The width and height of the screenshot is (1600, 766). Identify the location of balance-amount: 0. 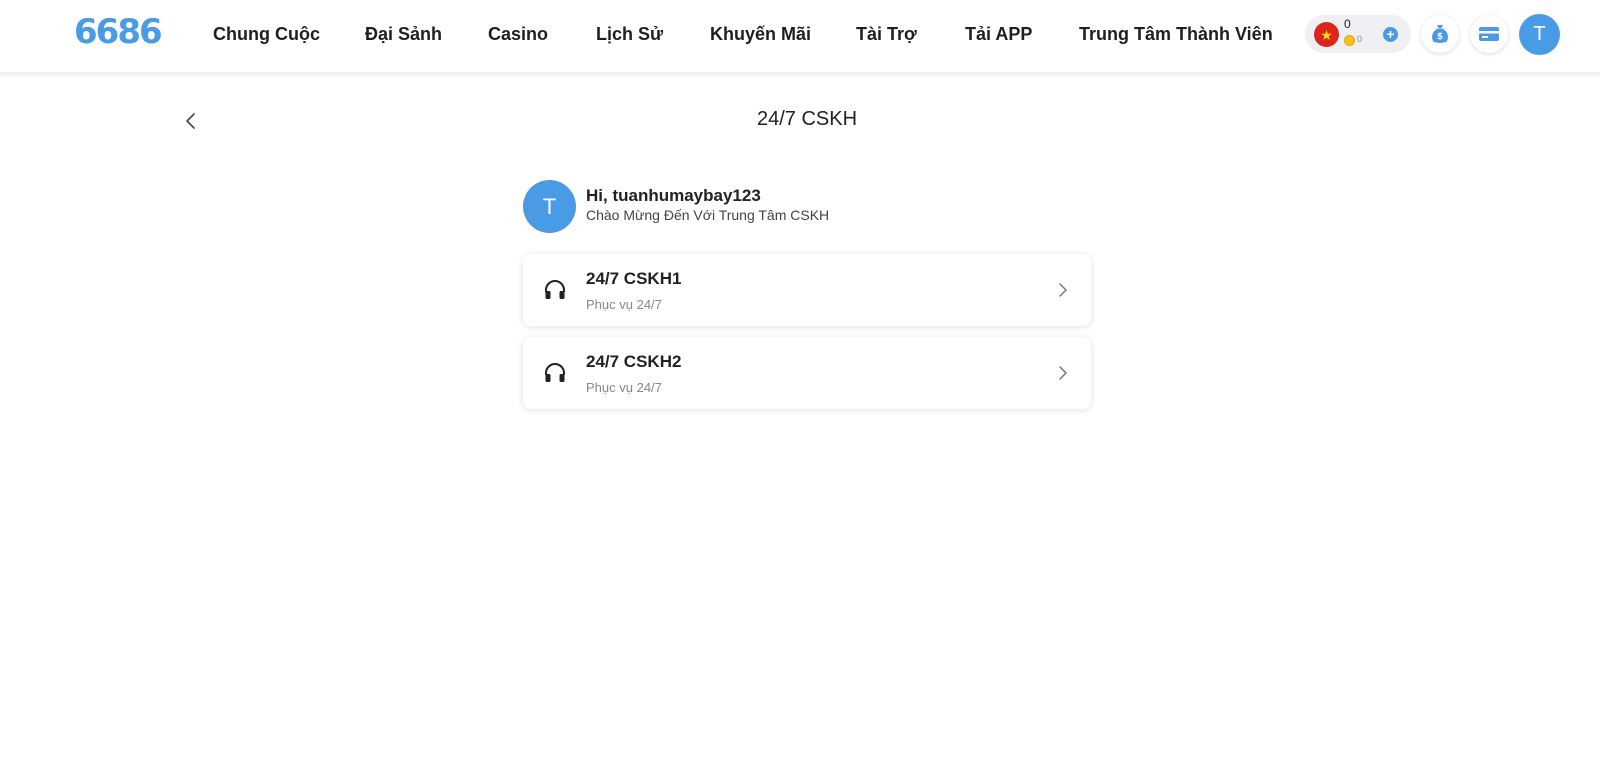
(1347, 24).